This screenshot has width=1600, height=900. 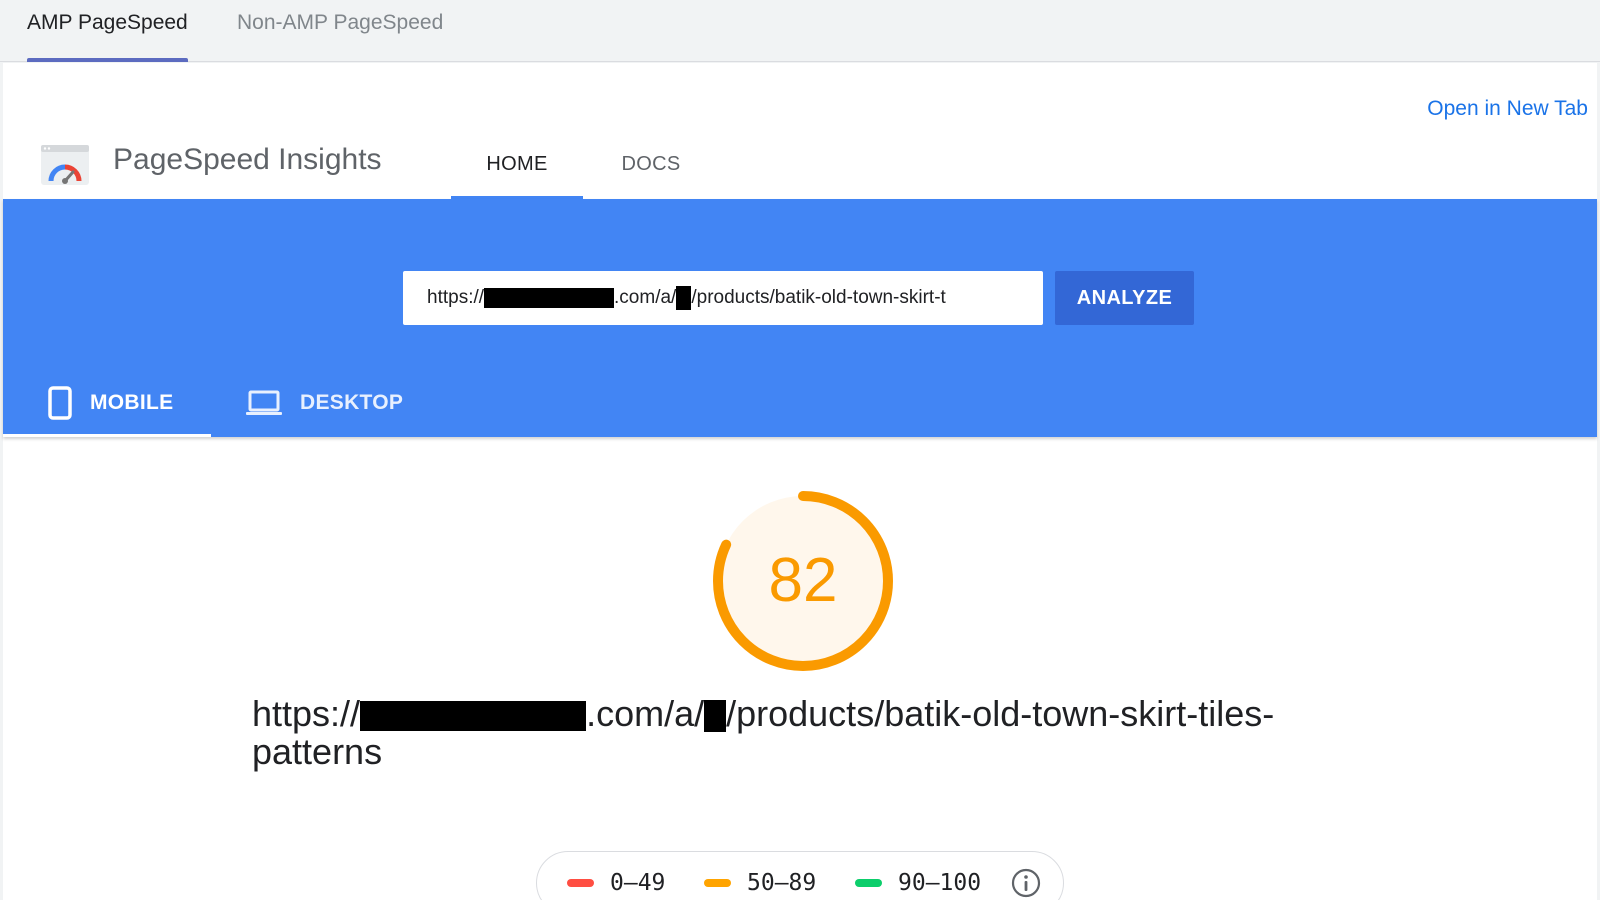 I want to click on laptop-icon, so click(x=264, y=403).